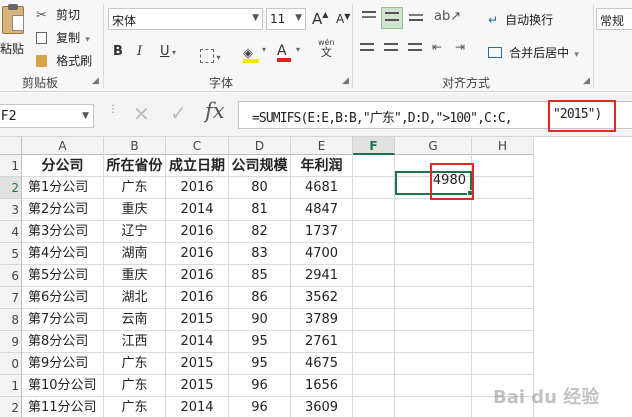 This screenshot has width=632, height=417. I want to click on sheet-cell: 2761, so click(322, 342).